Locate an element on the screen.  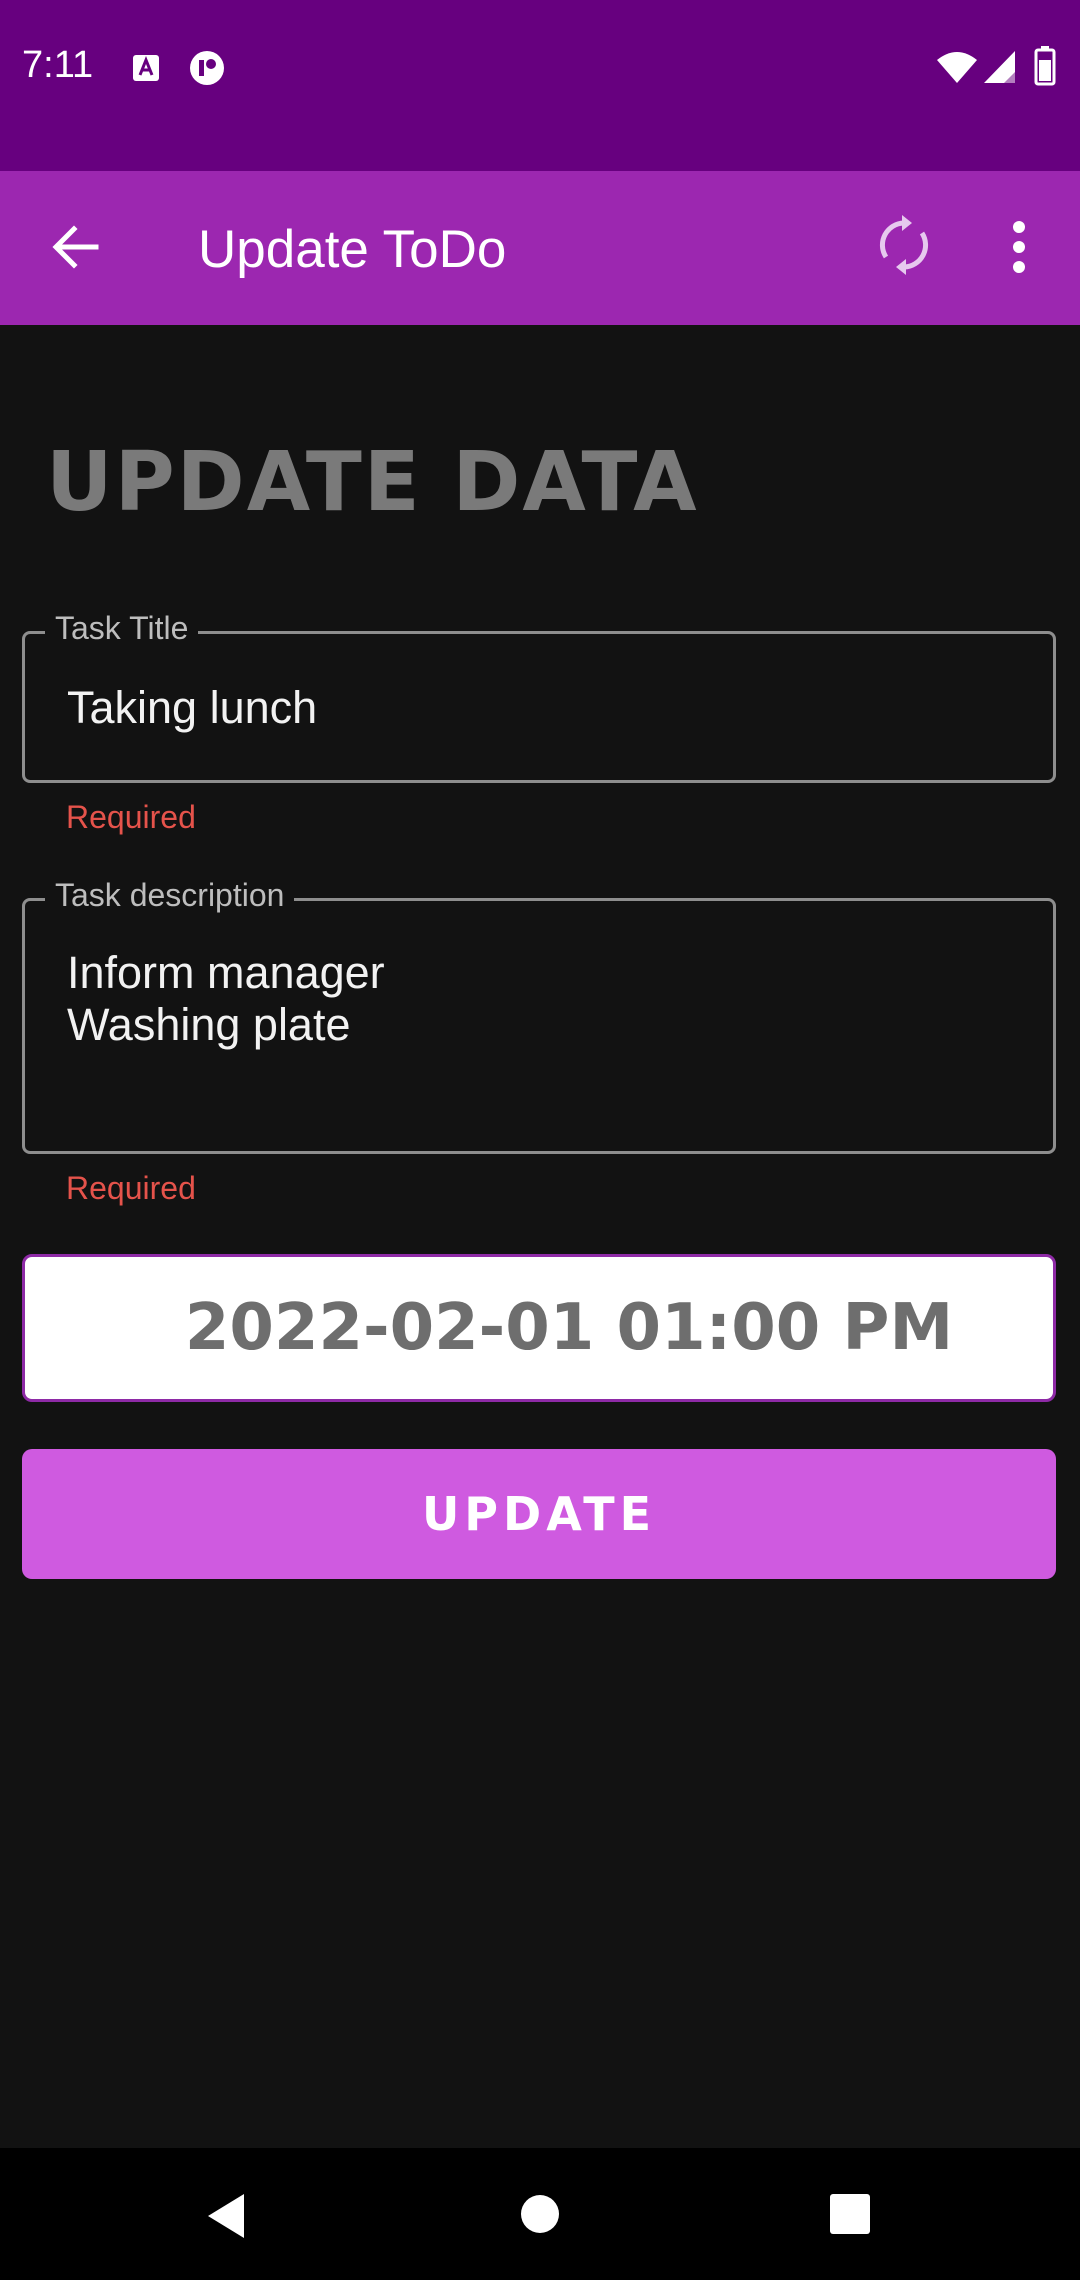
battery-icon is located at coordinates (1045, 68).